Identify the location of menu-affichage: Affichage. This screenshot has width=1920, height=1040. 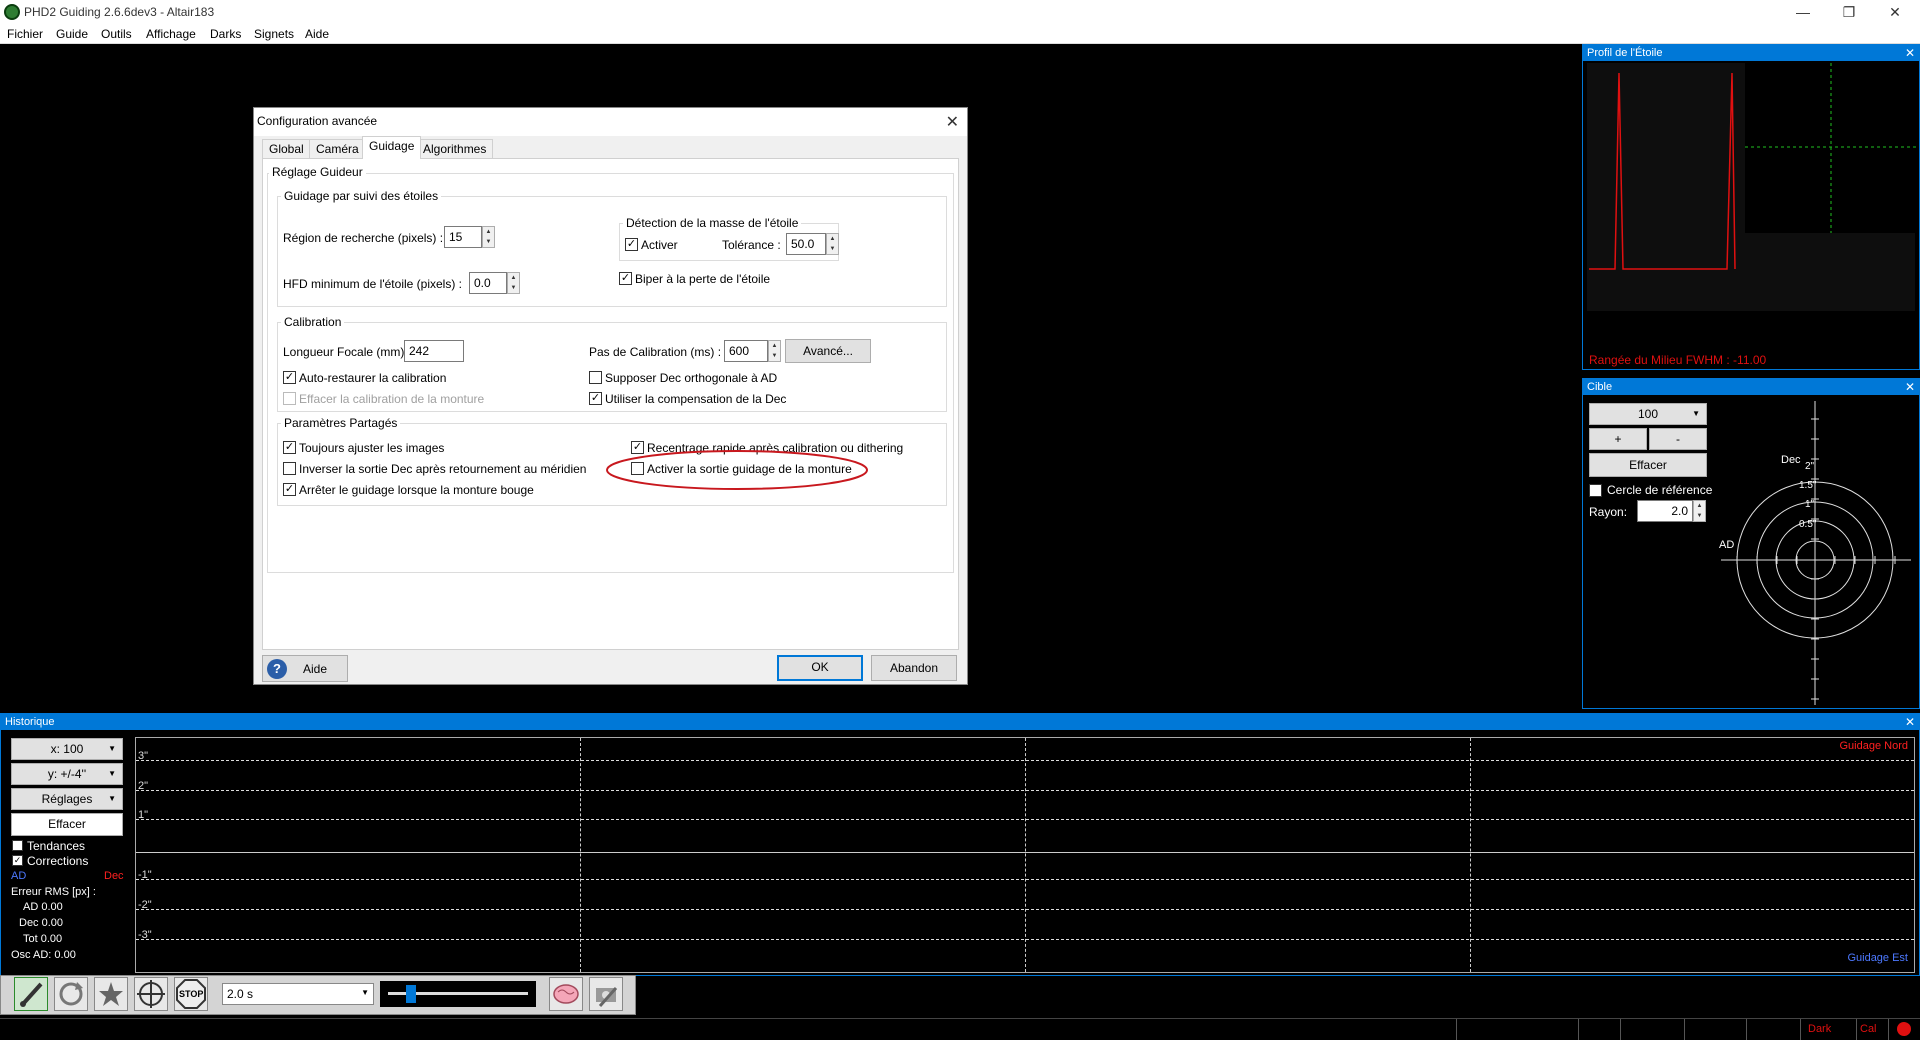
(171, 34).